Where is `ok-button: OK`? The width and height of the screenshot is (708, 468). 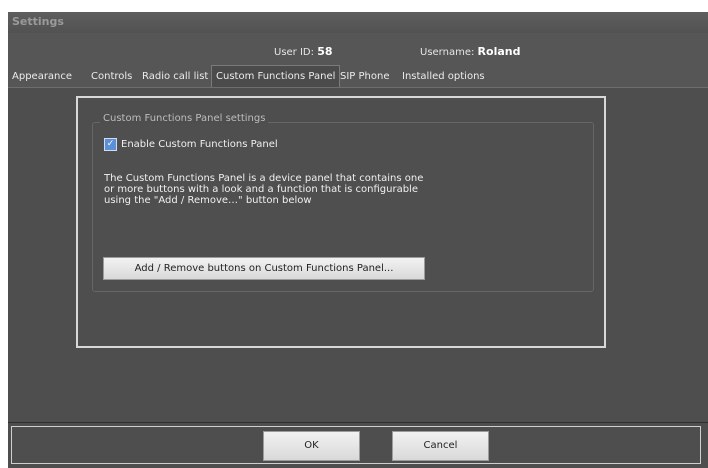 ok-button: OK is located at coordinates (311, 446).